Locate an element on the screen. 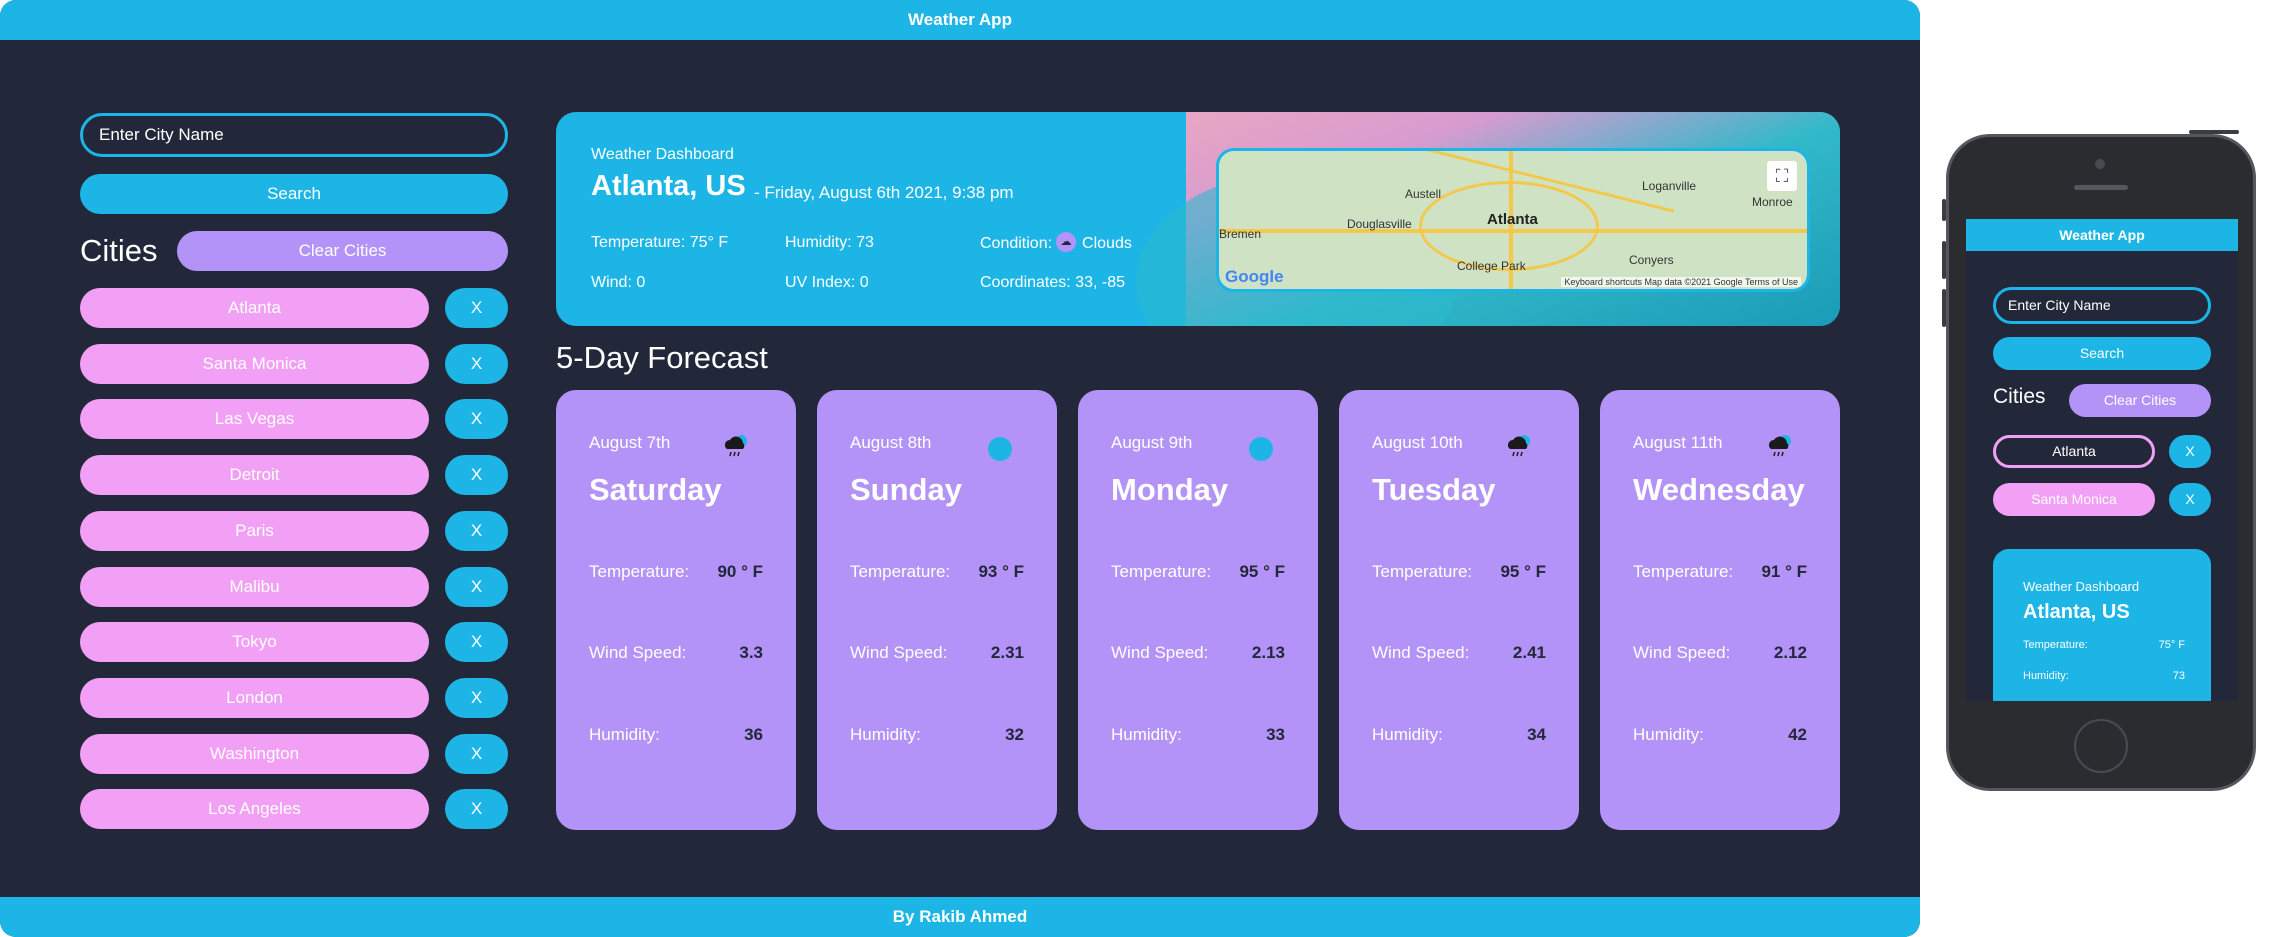  mobile-temperature-label: Temperature: is located at coordinates (2055, 645).